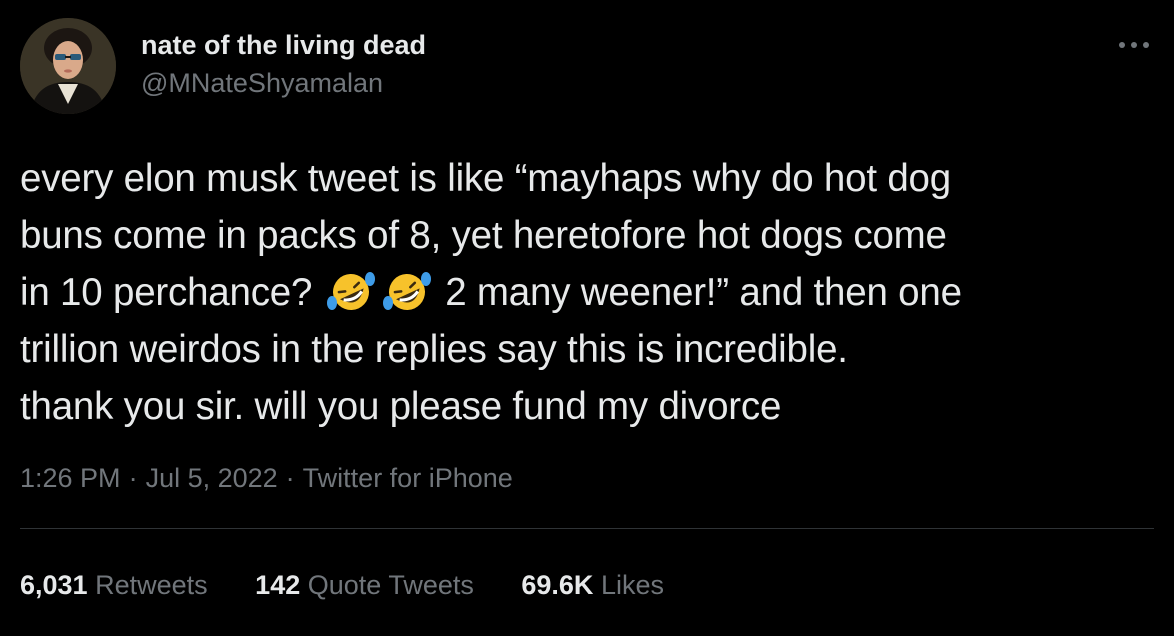  Describe the element at coordinates (212, 478) in the screenshot. I see `tweet-date: Jul 5, 2022` at that location.